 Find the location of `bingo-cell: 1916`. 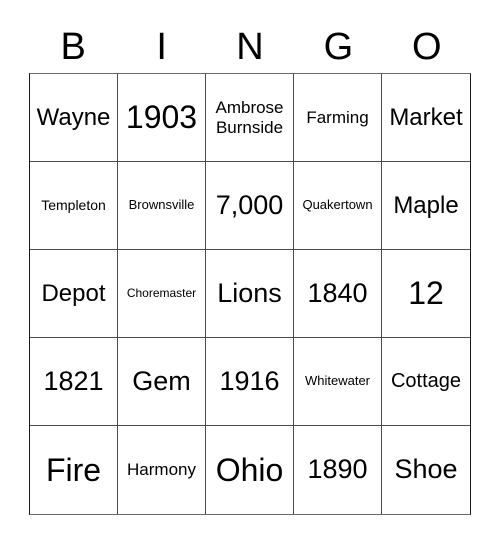

bingo-cell: 1916 is located at coordinates (250, 382).